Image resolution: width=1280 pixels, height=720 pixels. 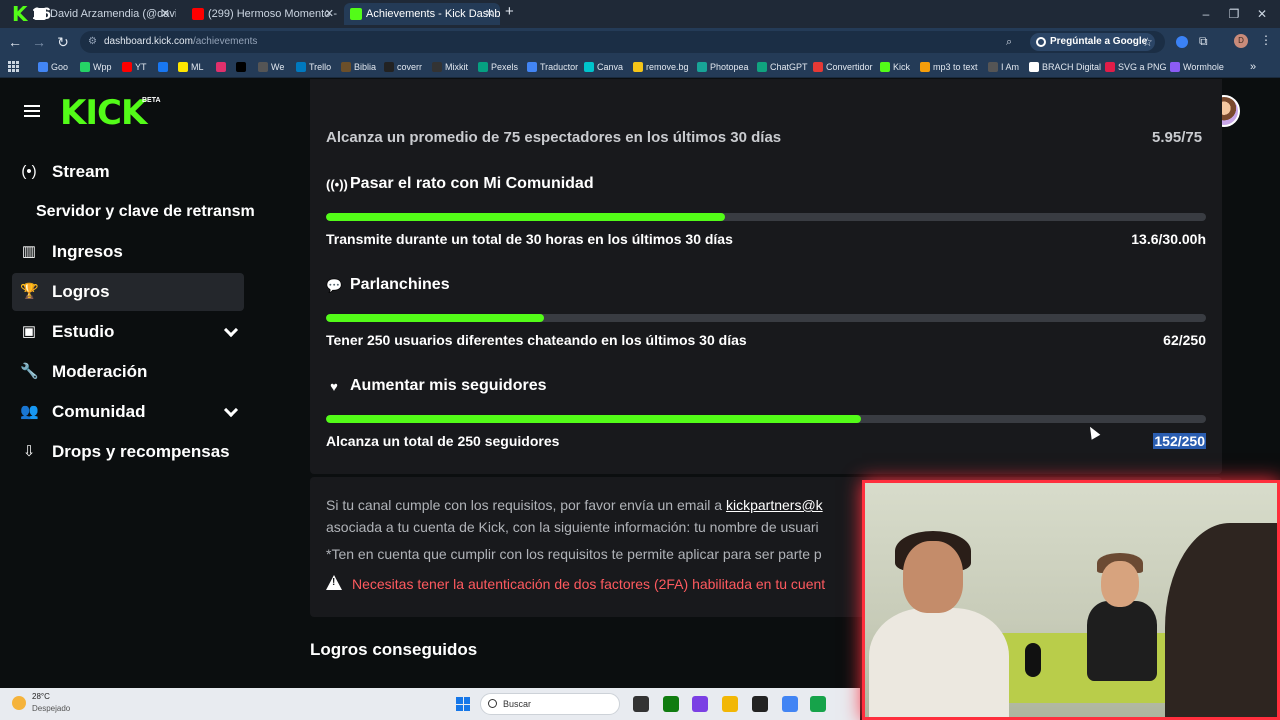 What do you see at coordinates (422, 14) in the screenshot?
I see `browser-tab: Achievements - Kick Dashboard✕` at bounding box center [422, 14].